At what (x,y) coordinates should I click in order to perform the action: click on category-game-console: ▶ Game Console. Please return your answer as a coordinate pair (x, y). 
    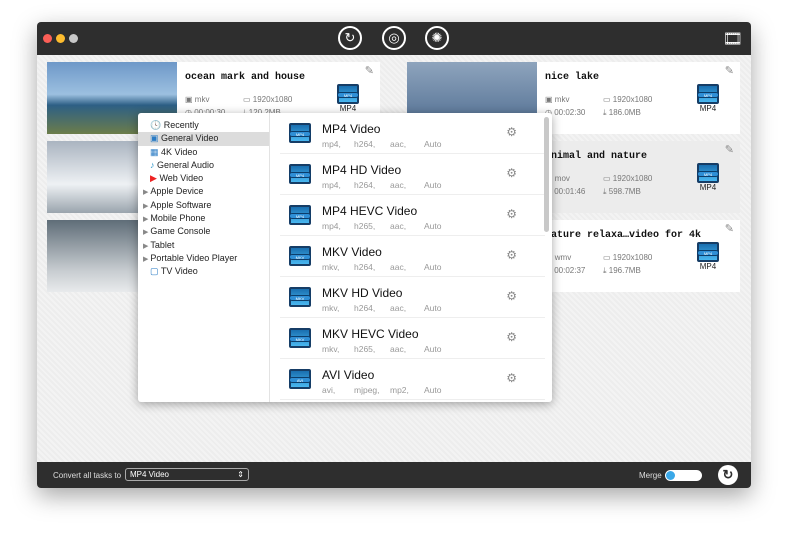
    Looking at the image, I should click on (203, 231).